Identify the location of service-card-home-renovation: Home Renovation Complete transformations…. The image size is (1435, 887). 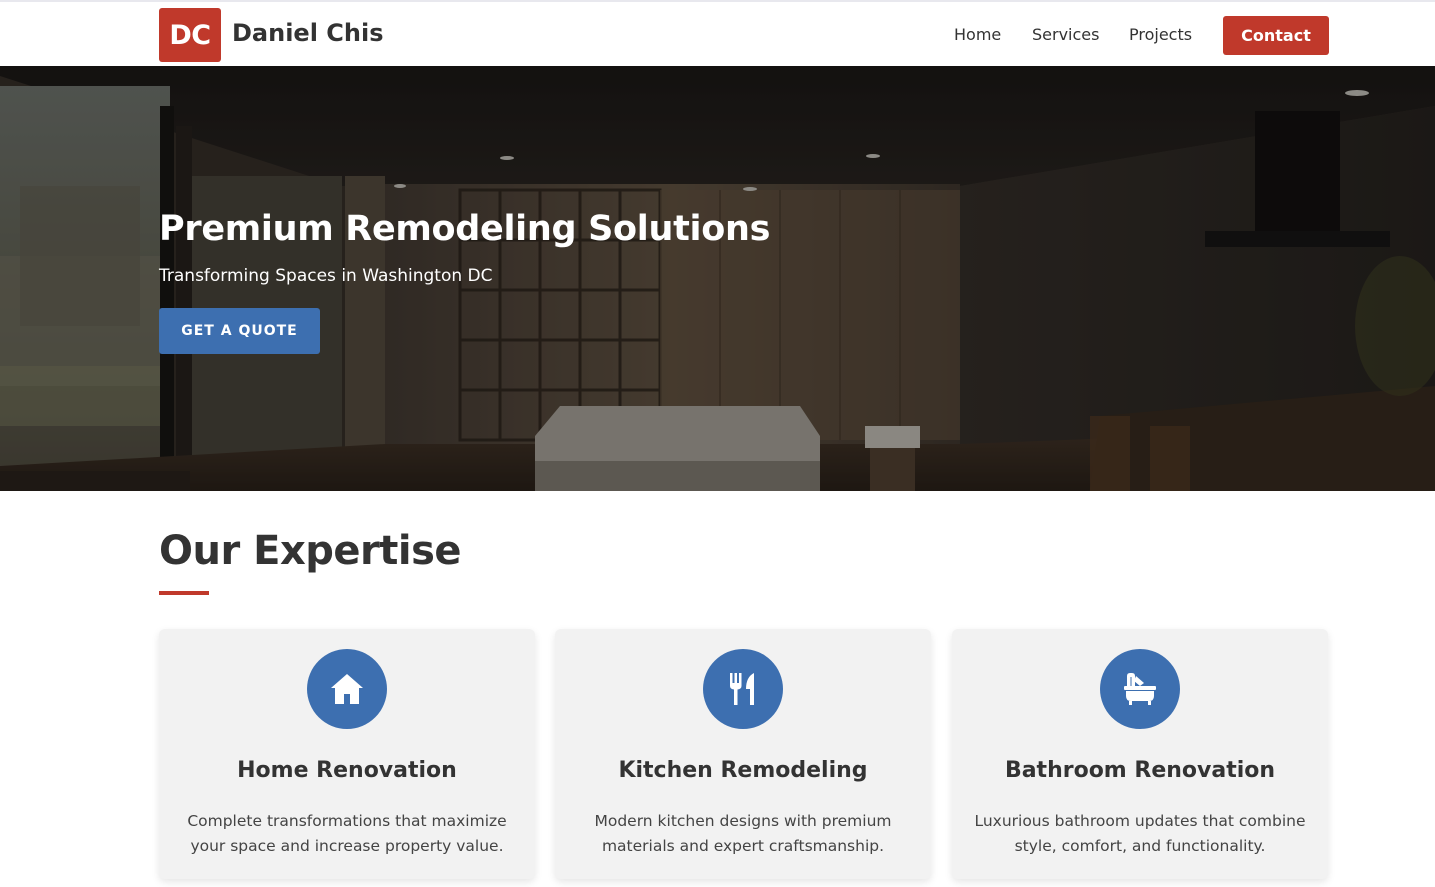
(347, 754).